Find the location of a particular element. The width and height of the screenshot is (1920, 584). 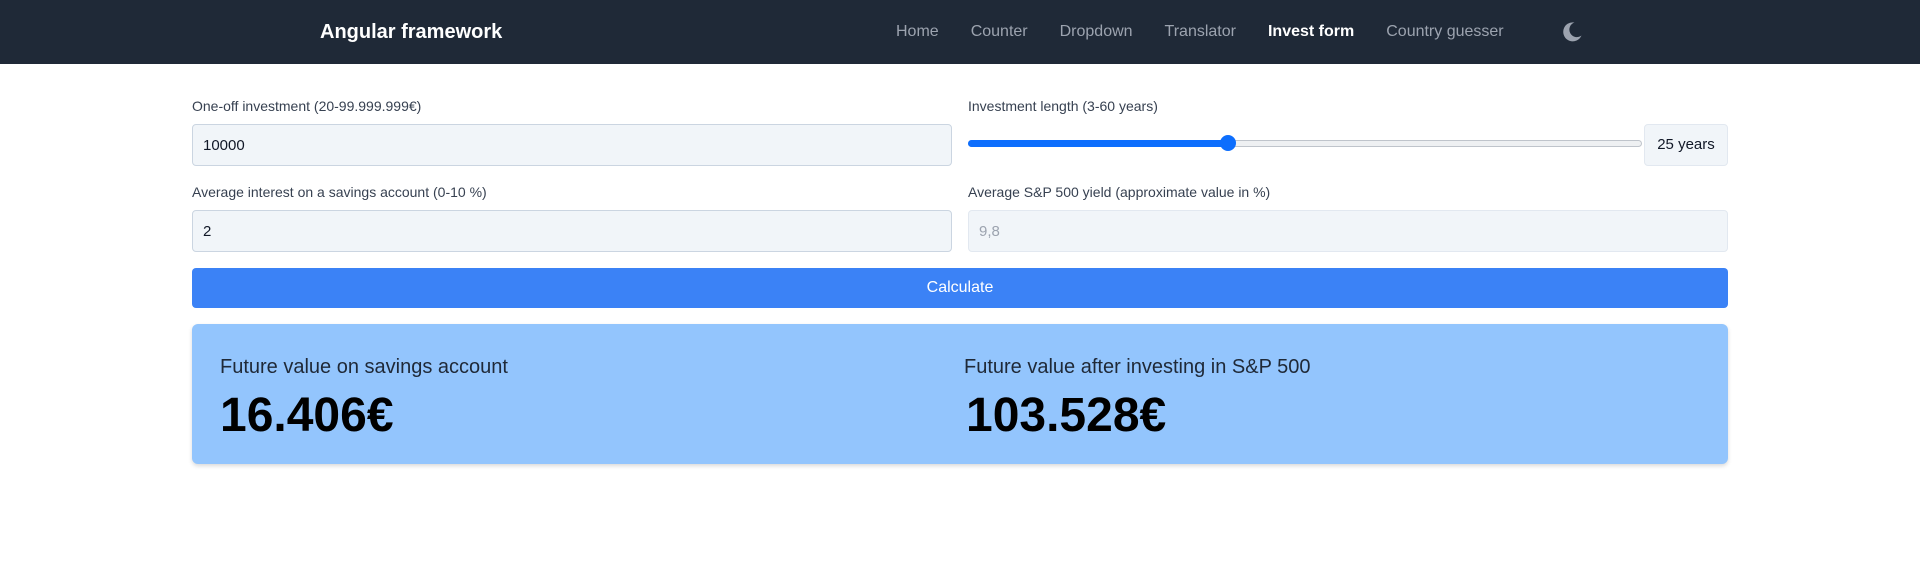

slider-thumb is located at coordinates (1228, 143).